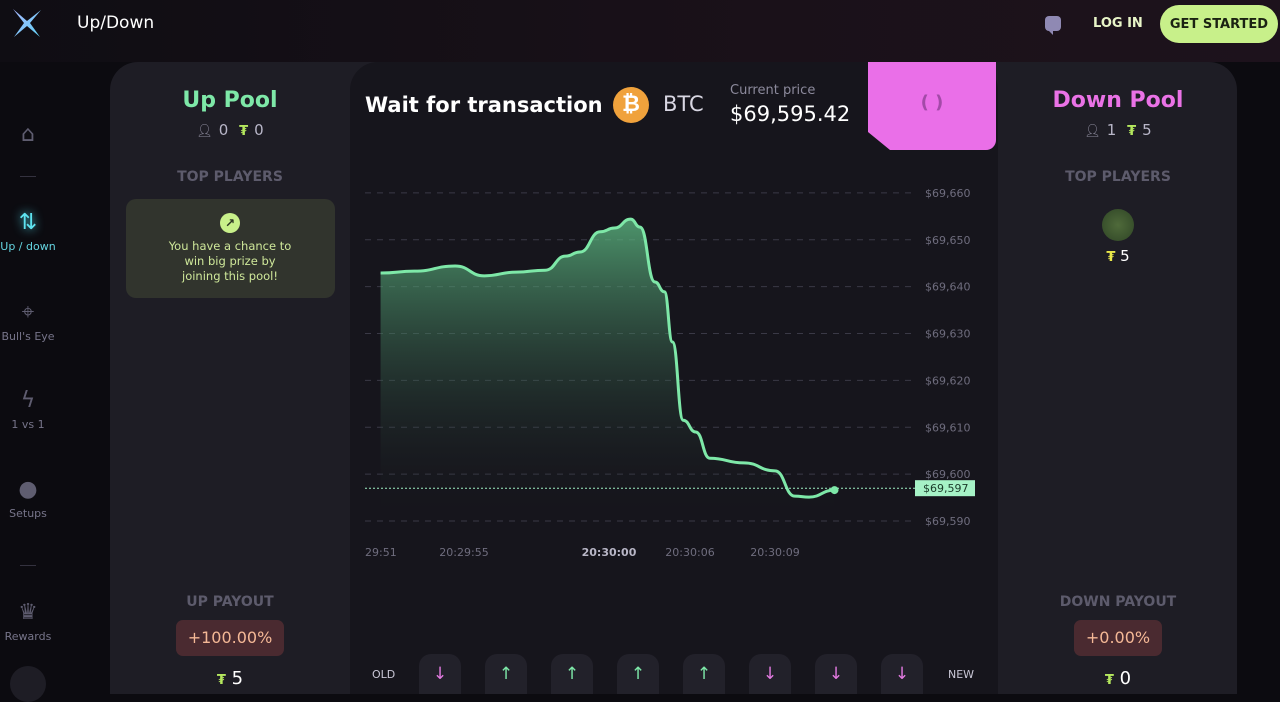  I want to click on sidebar-item-1vs1: ϟ1 vs 1, so click(28, 409).